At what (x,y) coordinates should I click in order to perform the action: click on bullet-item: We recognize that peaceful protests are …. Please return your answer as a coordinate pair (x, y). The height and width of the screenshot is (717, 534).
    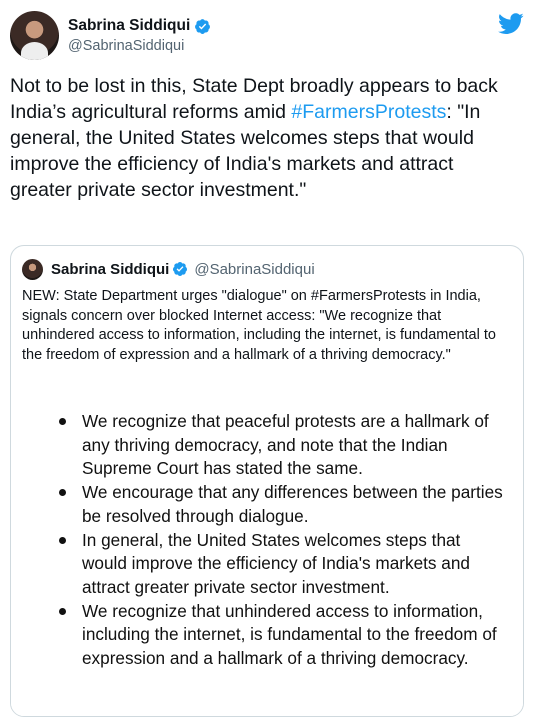
    Looking at the image, I should click on (267, 445).